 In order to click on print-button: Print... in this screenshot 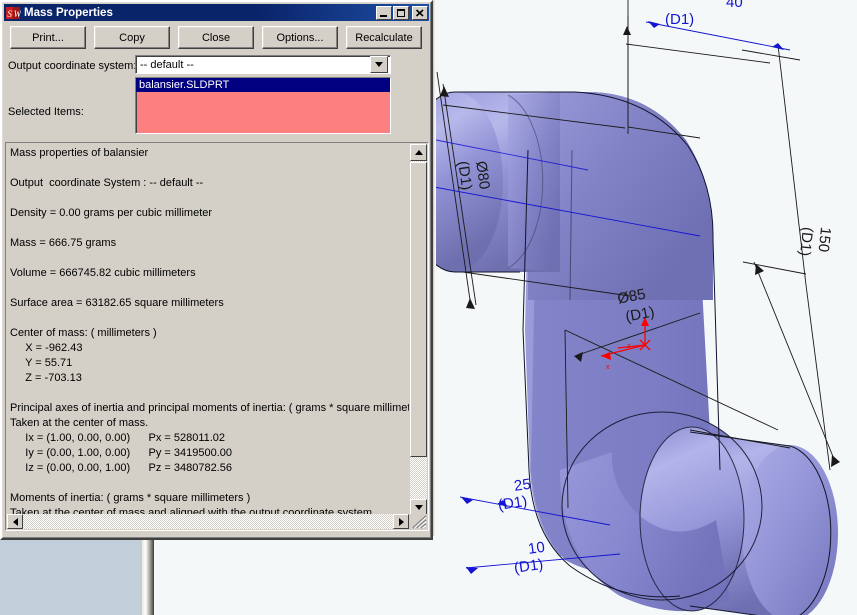, I will do `click(48, 37)`.